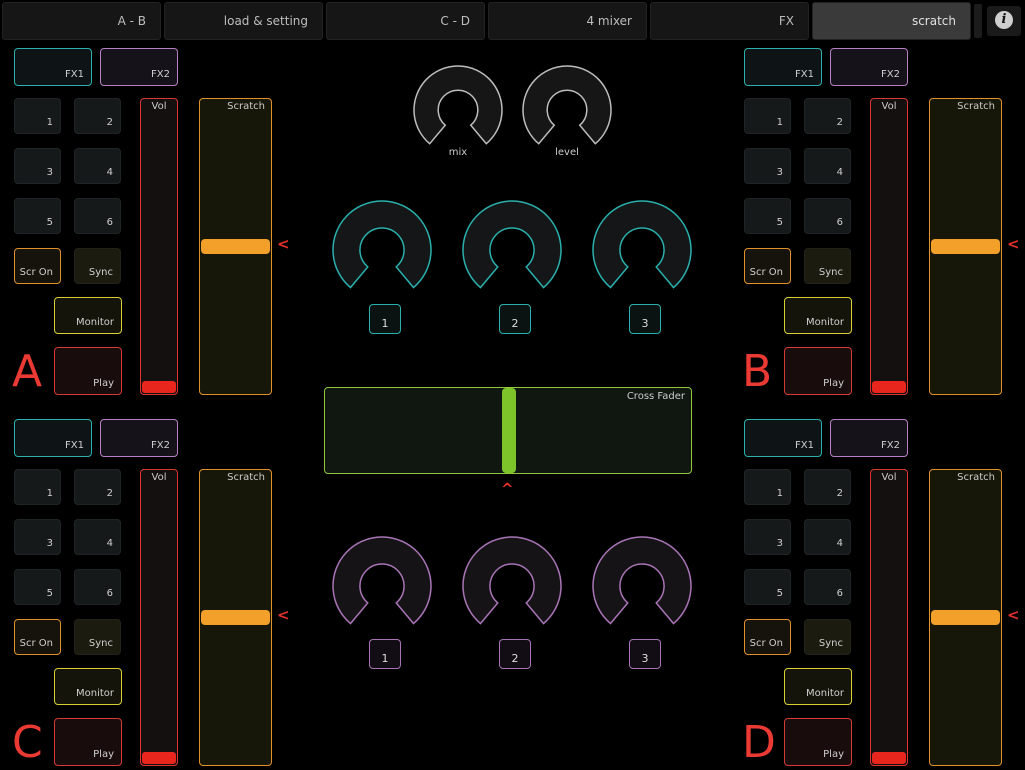  I want to click on purple-button-1: 1, so click(385, 654).